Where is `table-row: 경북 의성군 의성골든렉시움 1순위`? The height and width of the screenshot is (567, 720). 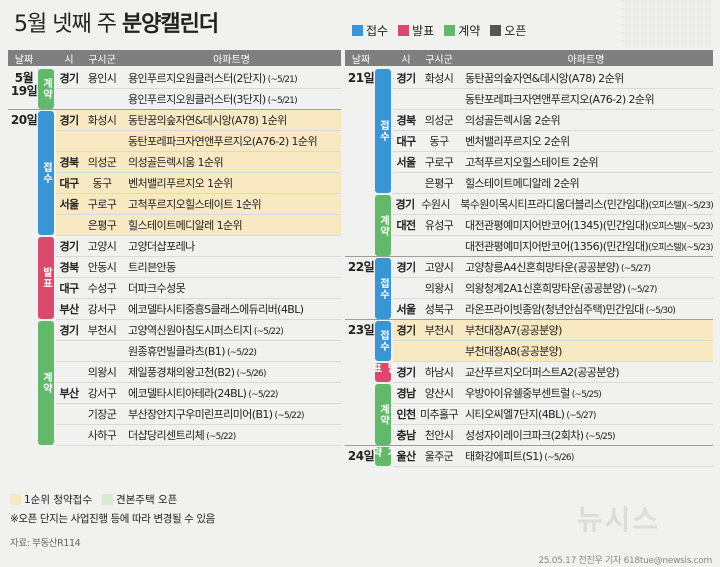 table-row: 경북 의성군 의성골든렉시움 1순위 is located at coordinates (198, 162).